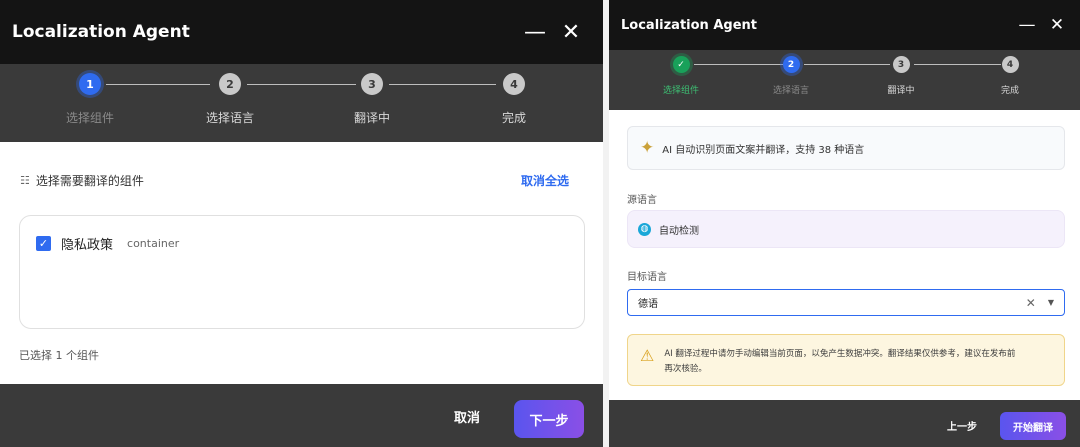 The width and height of the screenshot is (1080, 447). What do you see at coordinates (87, 245) in the screenshot?
I see `component-name: 隐私政策` at bounding box center [87, 245].